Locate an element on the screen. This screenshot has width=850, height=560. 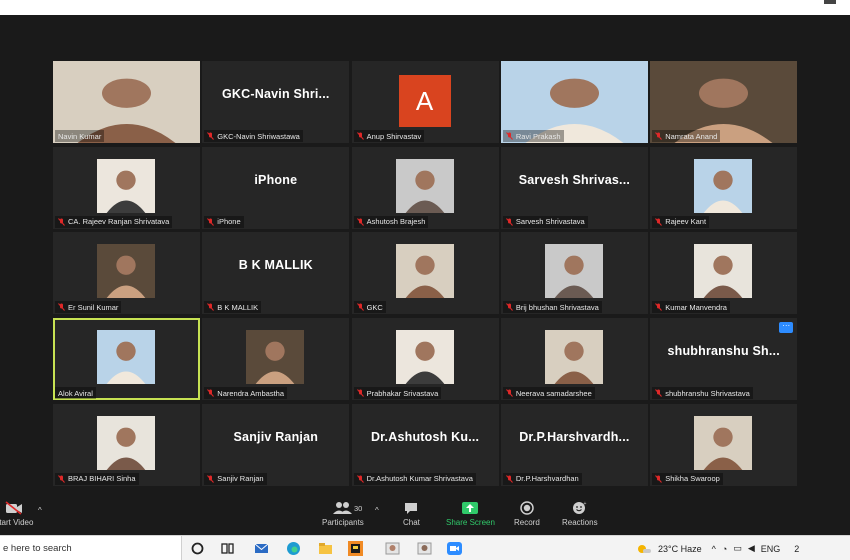
participant-tile: Alok Aviral is located at coordinates (126, 359).